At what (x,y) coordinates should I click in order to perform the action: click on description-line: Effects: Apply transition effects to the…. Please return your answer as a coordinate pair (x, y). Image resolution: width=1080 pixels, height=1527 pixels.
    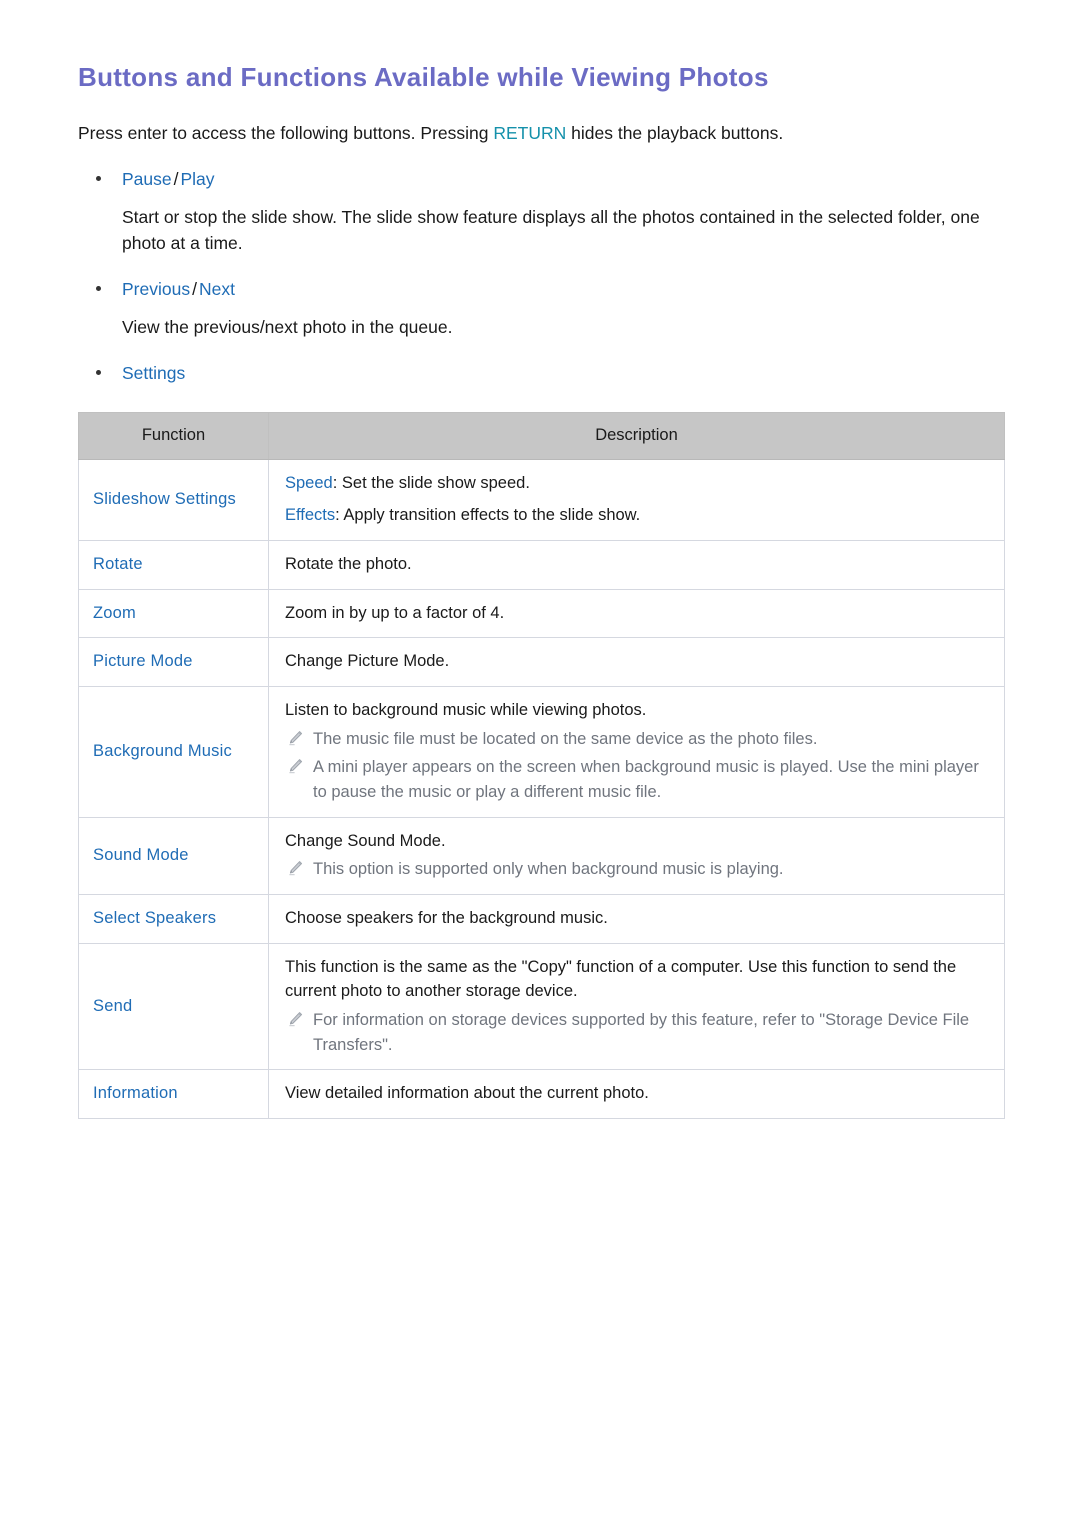
    Looking at the image, I should click on (637, 516).